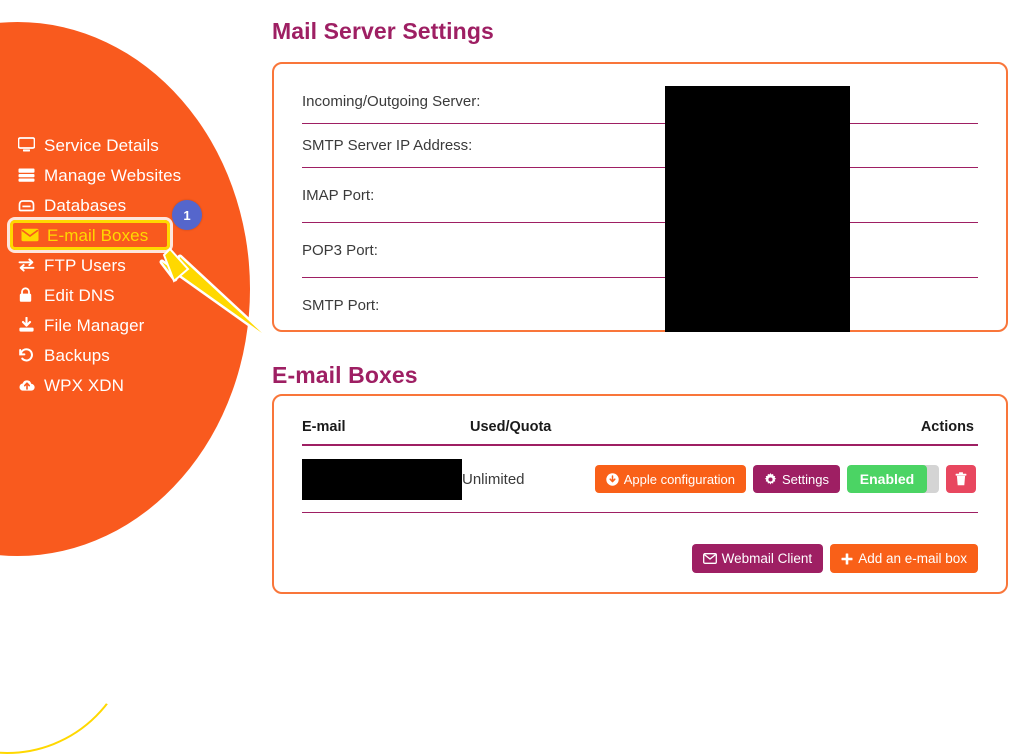 Image resolution: width=1024 pixels, height=754 pixels. I want to click on history-icon, so click(31, 355).